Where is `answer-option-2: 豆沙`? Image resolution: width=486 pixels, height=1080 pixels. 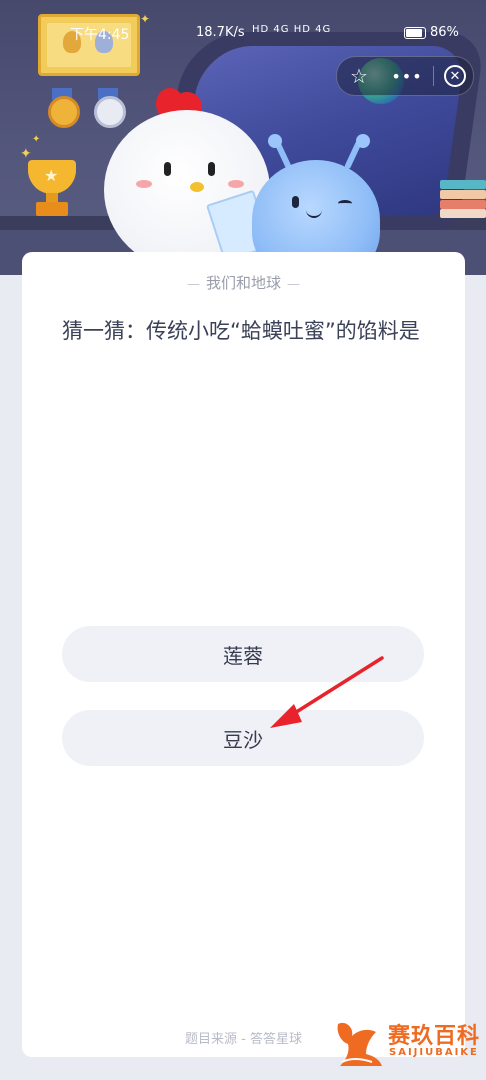 answer-option-2: 豆沙 is located at coordinates (243, 738).